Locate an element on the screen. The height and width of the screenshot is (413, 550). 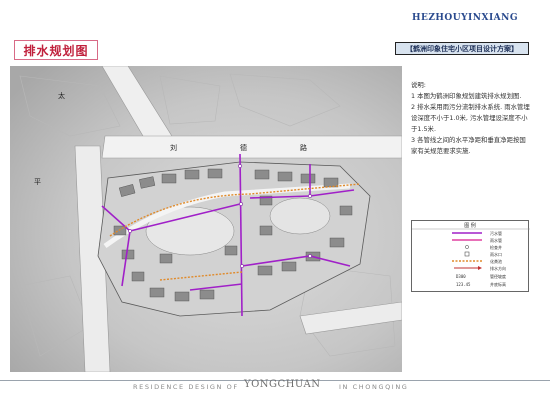
project-name: 【鹤洲印象住宅小区项目设计方案】 is located at coordinates (462, 48).